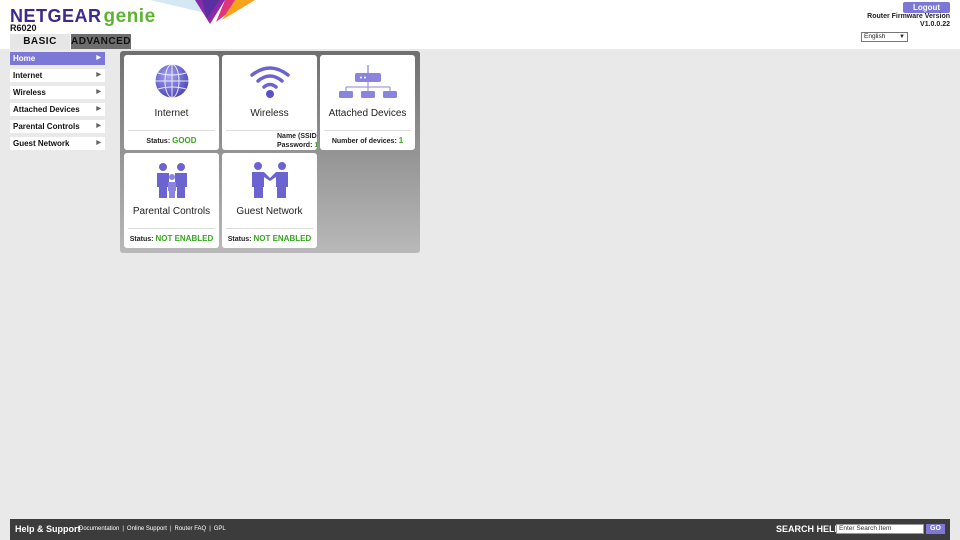 This screenshot has height=540, width=960. What do you see at coordinates (29, 92) in the screenshot?
I see `sidebar-item-label: Wireless` at bounding box center [29, 92].